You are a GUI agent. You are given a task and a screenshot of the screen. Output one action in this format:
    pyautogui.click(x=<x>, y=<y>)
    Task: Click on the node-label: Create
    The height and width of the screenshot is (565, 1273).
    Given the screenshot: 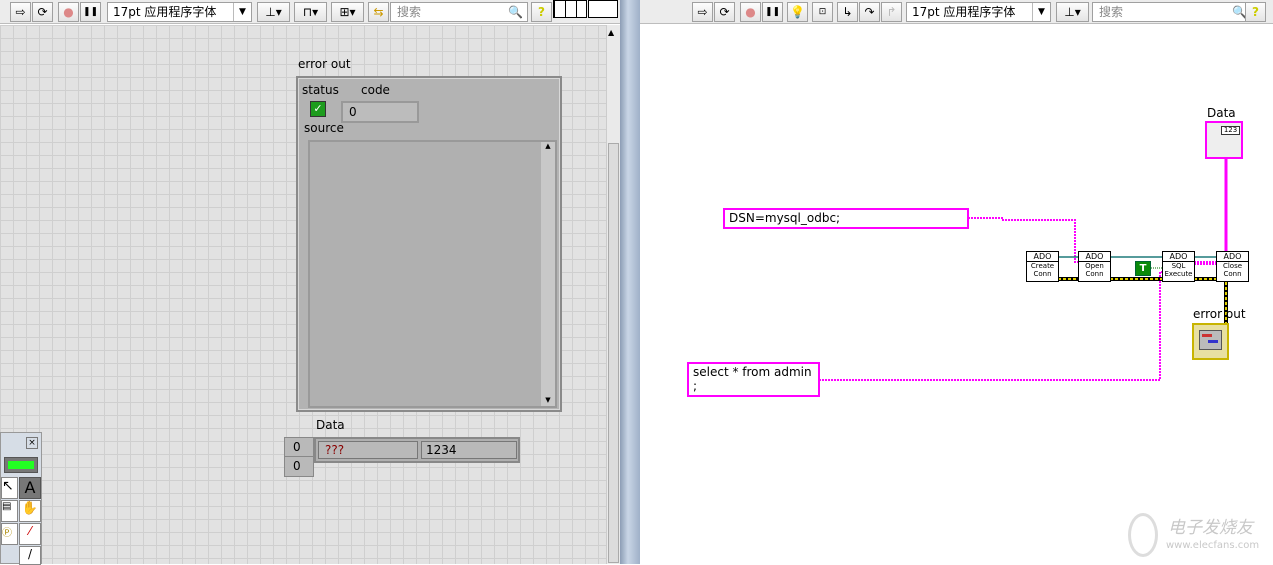 What is the action you would take?
    pyautogui.click(x=1042, y=266)
    